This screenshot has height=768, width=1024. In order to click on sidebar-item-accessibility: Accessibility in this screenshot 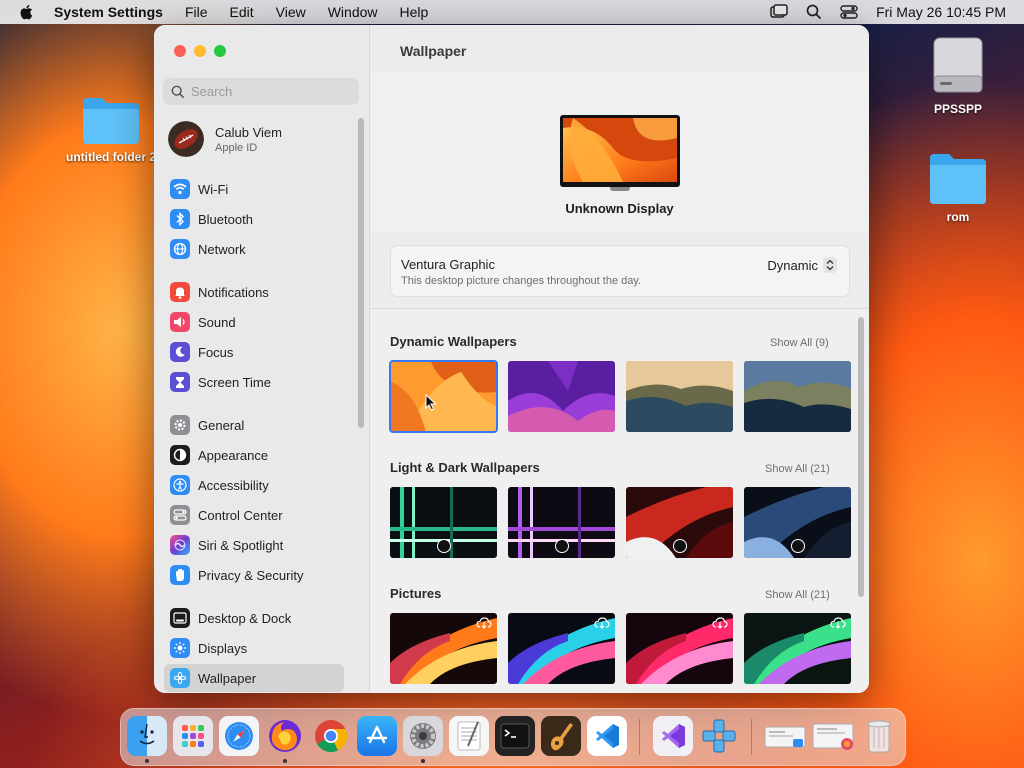, I will do `click(254, 485)`.